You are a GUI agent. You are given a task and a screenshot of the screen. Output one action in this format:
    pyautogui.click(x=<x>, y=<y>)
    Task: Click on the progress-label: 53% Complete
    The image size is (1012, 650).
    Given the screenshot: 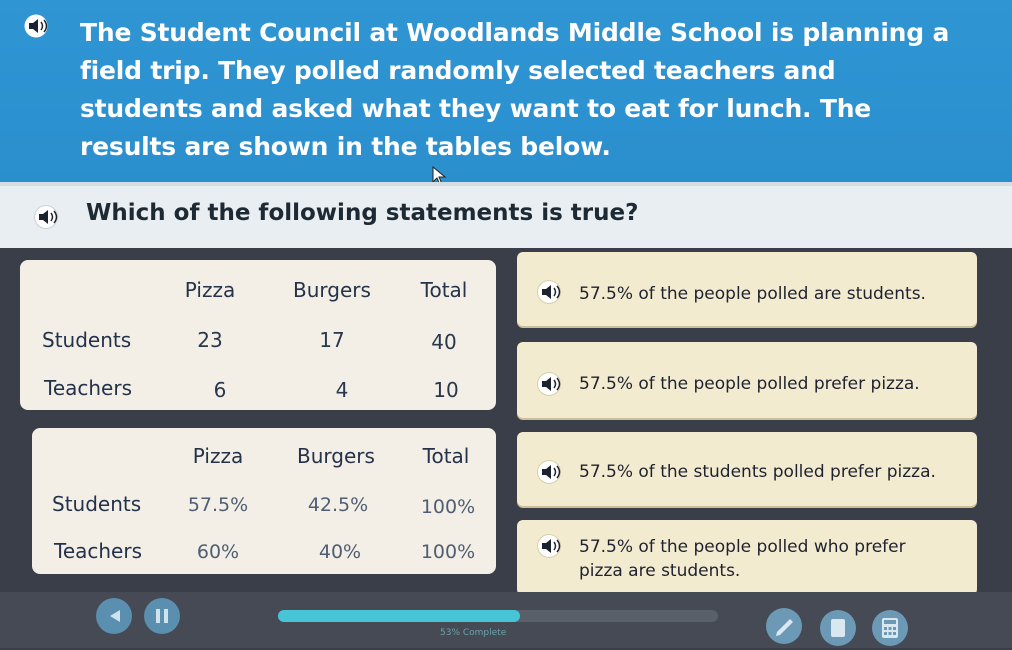 What is the action you would take?
    pyautogui.click(x=473, y=633)
    